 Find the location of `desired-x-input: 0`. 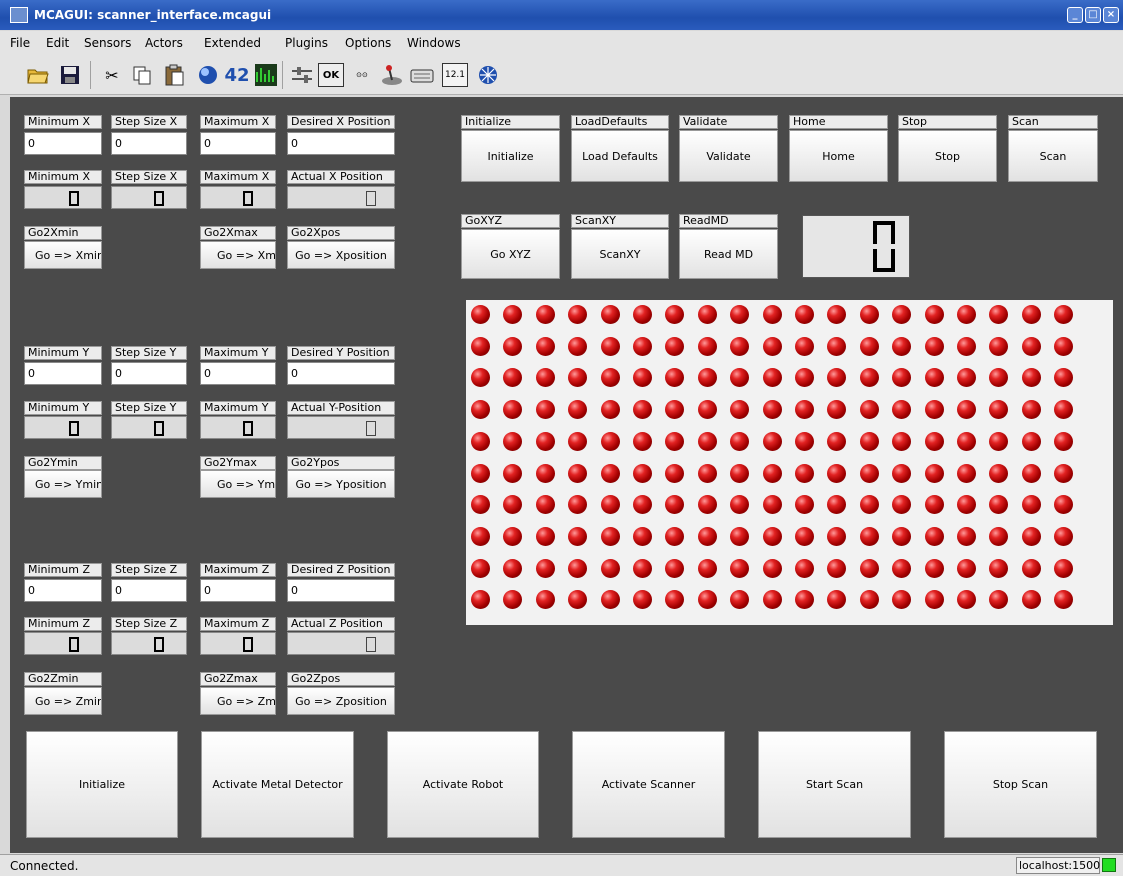

desired-x-input: 0 is located at coordinates (341, 143).